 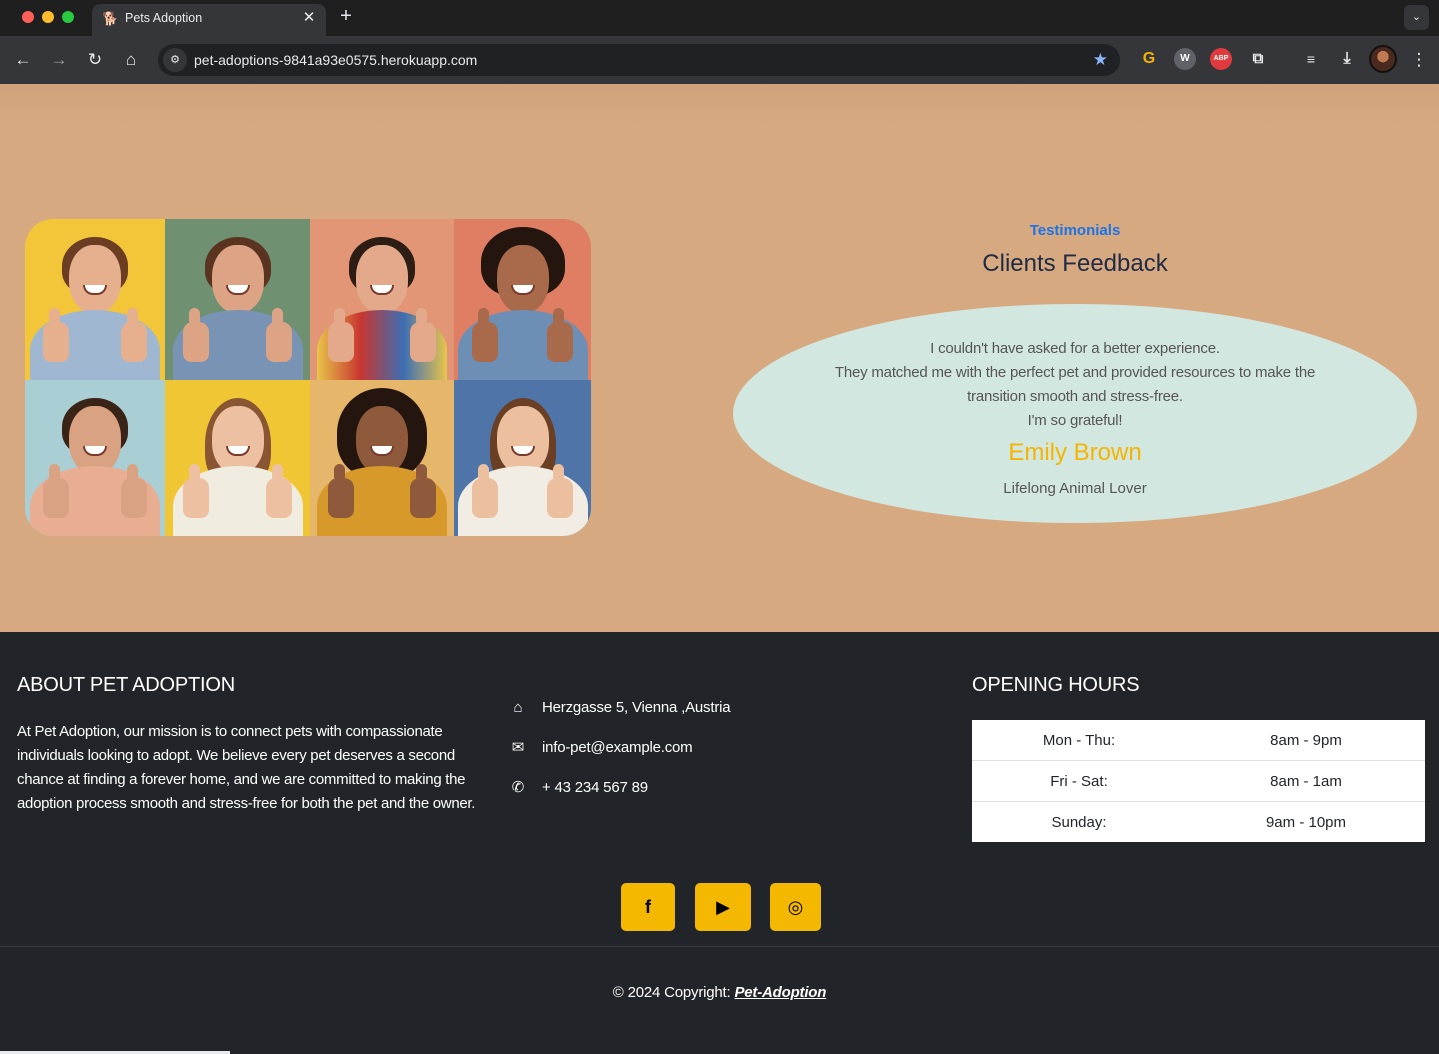 What do you see at coordinates (110, 18) in the screenshot?
I see `dog-favicon-icon: 🐕` at bounding box center [110, 18].